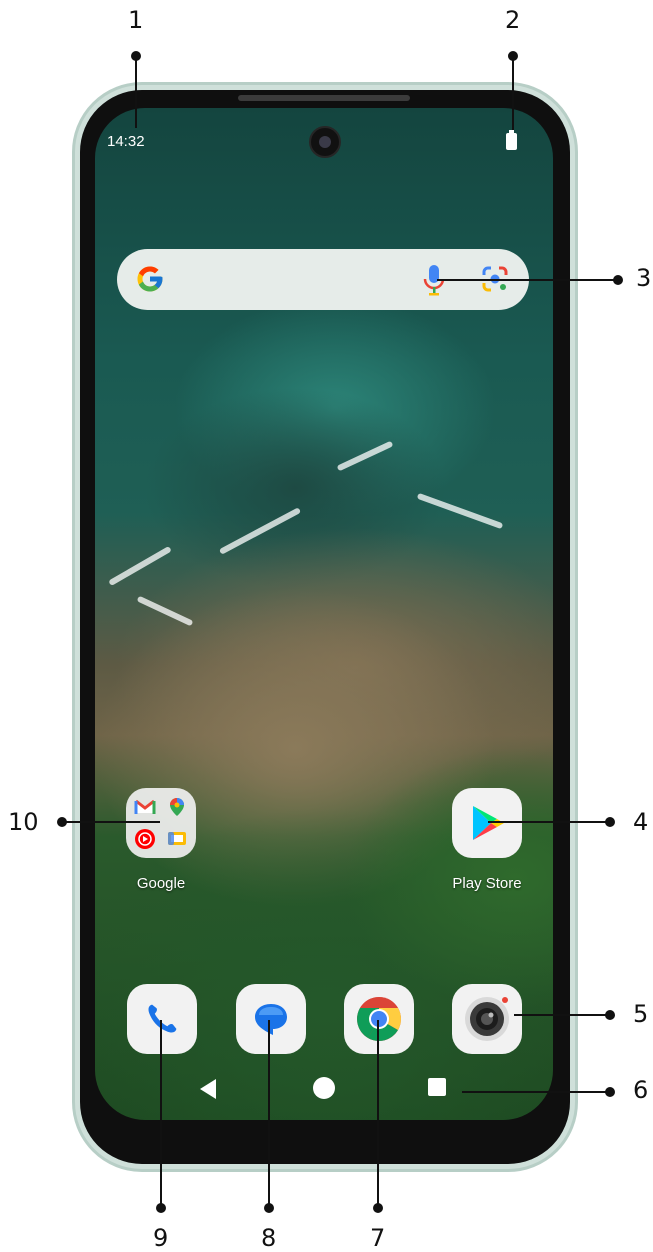  What do you see at coordinates (487, 883) in the screenshot?
I see `play-store-label: Play Store` at bounding box center [487, 883].